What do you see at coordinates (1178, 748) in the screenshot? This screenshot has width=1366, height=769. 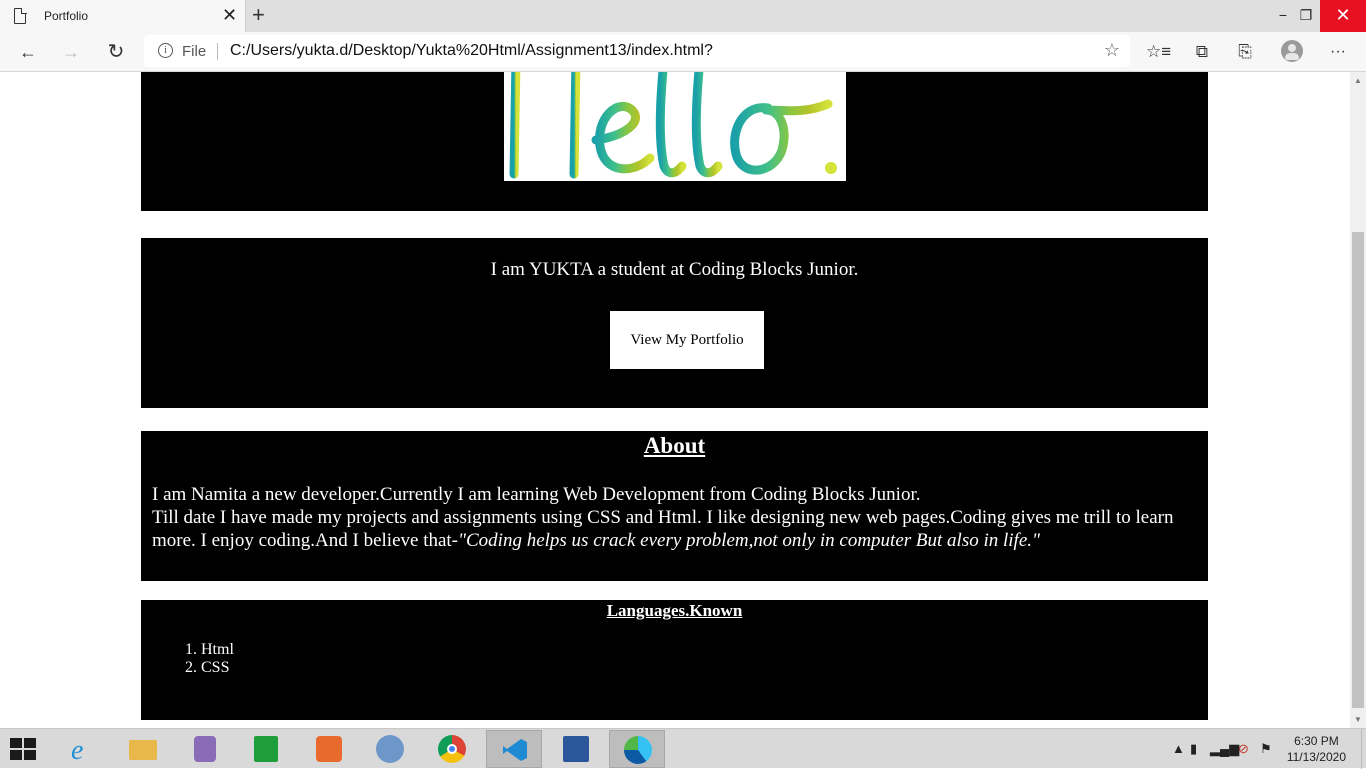 I see `chevron-up-icon: ▲` at bounding box center [1178, 748].